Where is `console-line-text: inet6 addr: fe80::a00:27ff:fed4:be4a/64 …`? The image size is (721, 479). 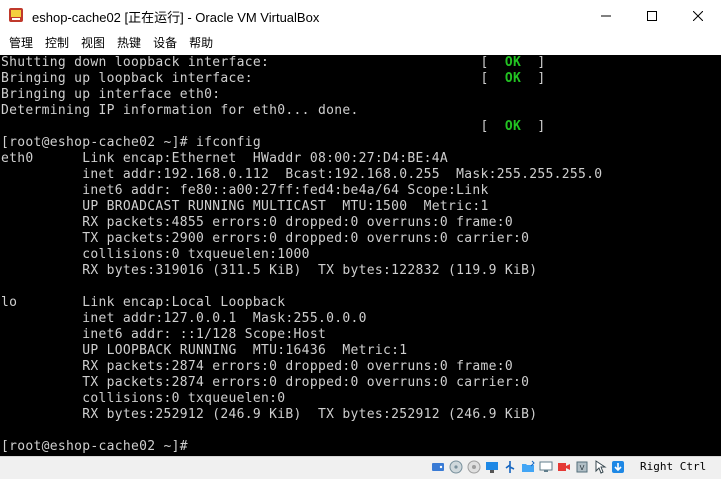
console-line-text: inet6 addr: fe80::a00:27ff:fed4:be4a/64 … is located at coordinates (245, 190).